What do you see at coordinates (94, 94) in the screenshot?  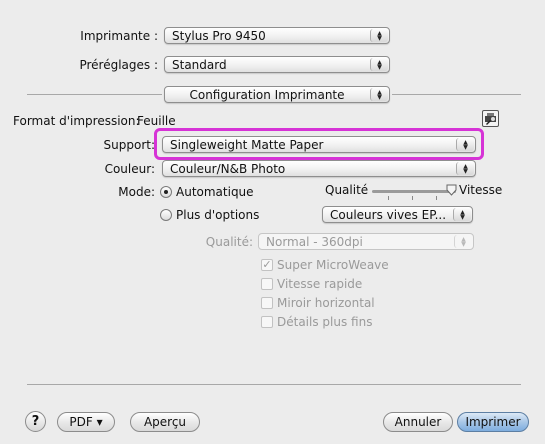 I see `separator-left` at bounding box center [94, 94].